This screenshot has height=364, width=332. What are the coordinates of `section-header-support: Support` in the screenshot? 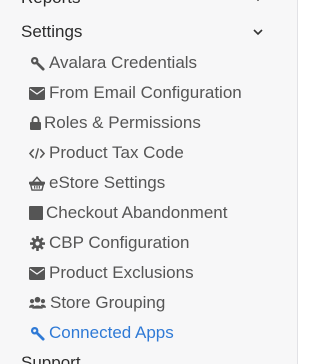 It's located at (146, 358).